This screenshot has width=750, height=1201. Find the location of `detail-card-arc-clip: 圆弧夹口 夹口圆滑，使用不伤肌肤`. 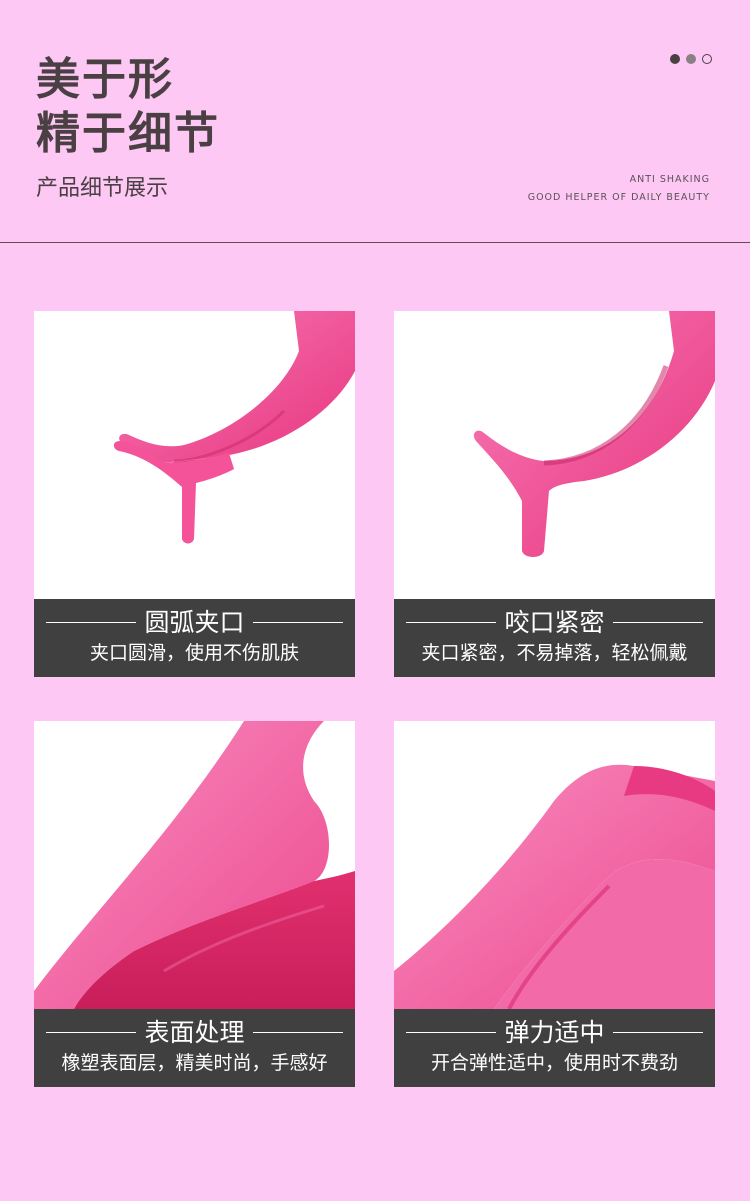

detail-card-arc-clip: 圆弧夹口 夹口圆滑，使用不伤肌肤 is located at coordinates (194, 494).